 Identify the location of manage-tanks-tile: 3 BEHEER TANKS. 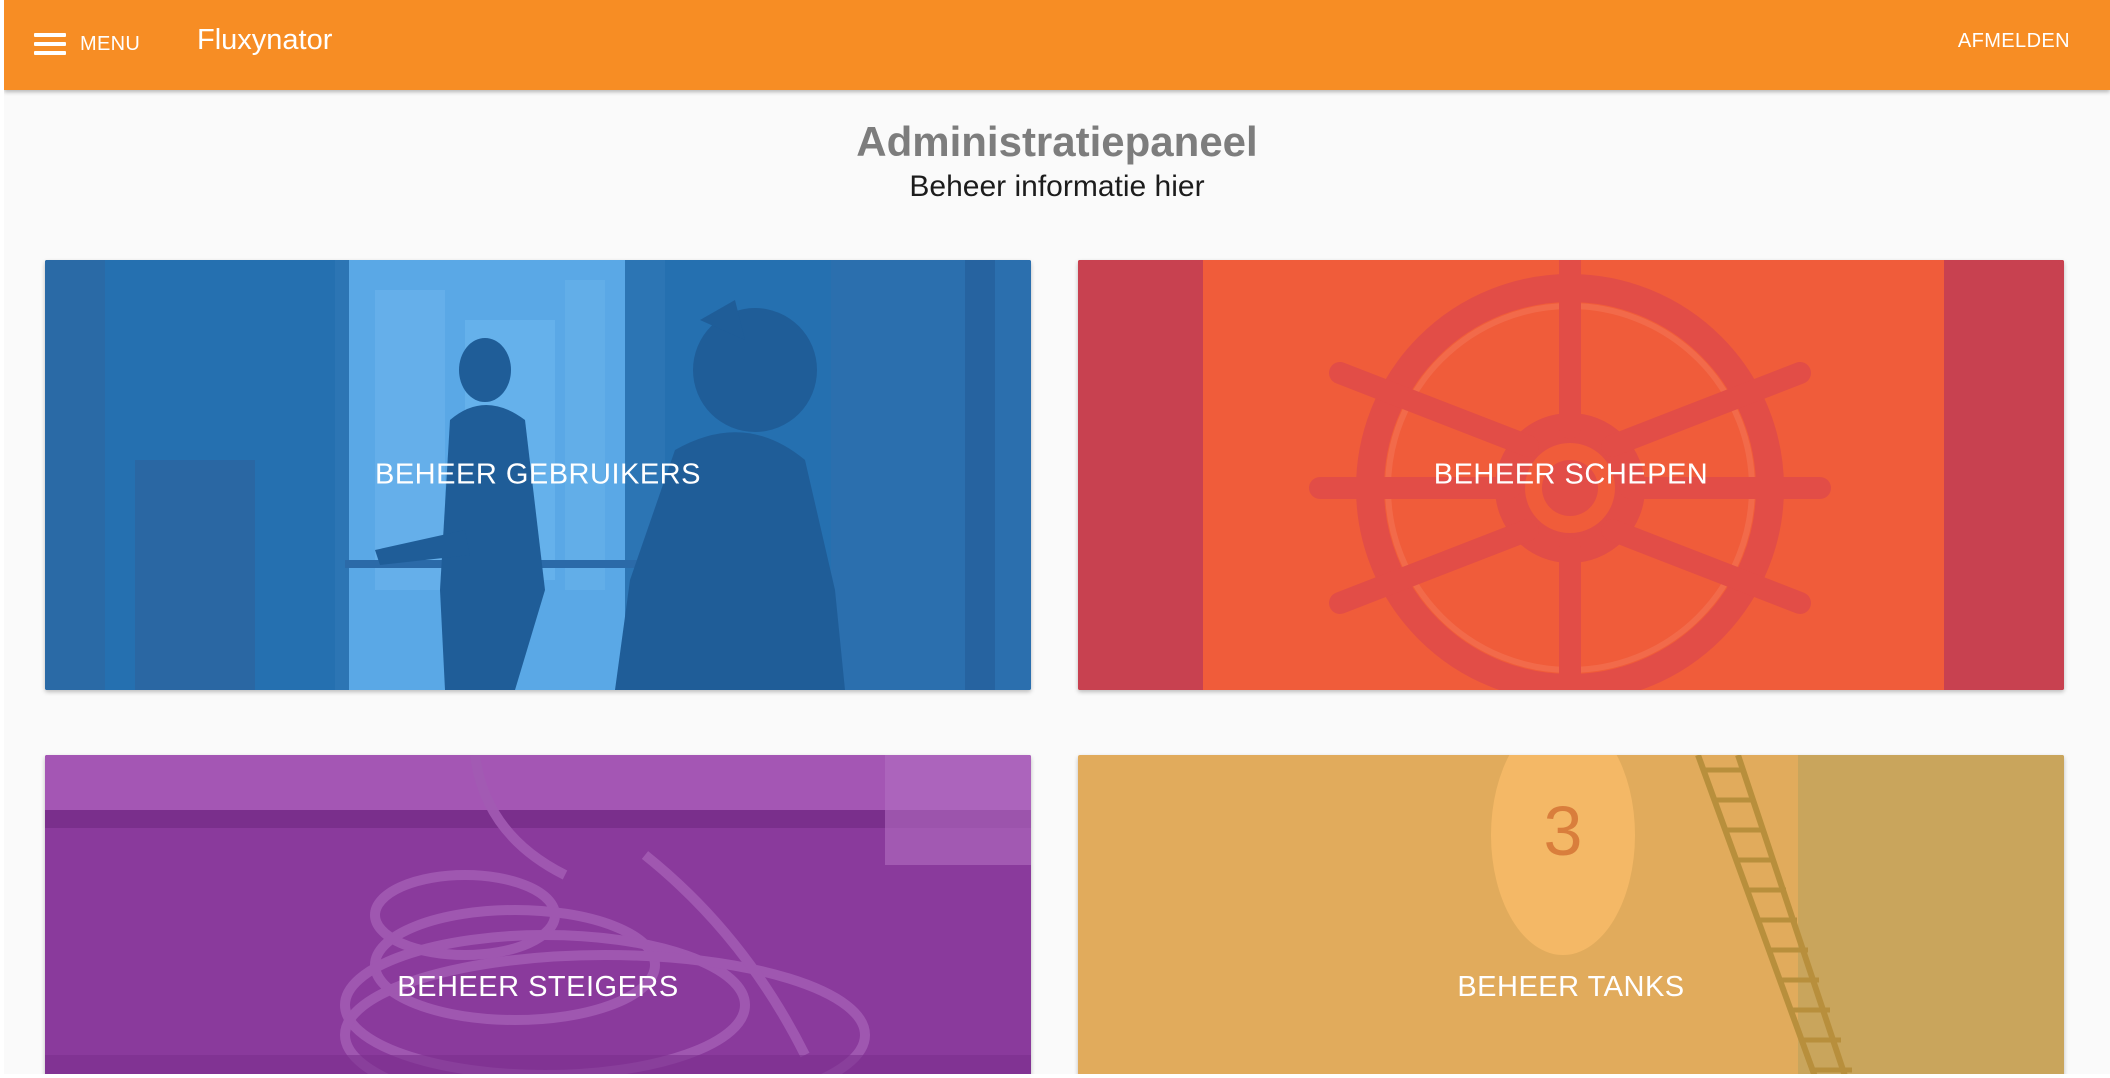
(1571, 914).